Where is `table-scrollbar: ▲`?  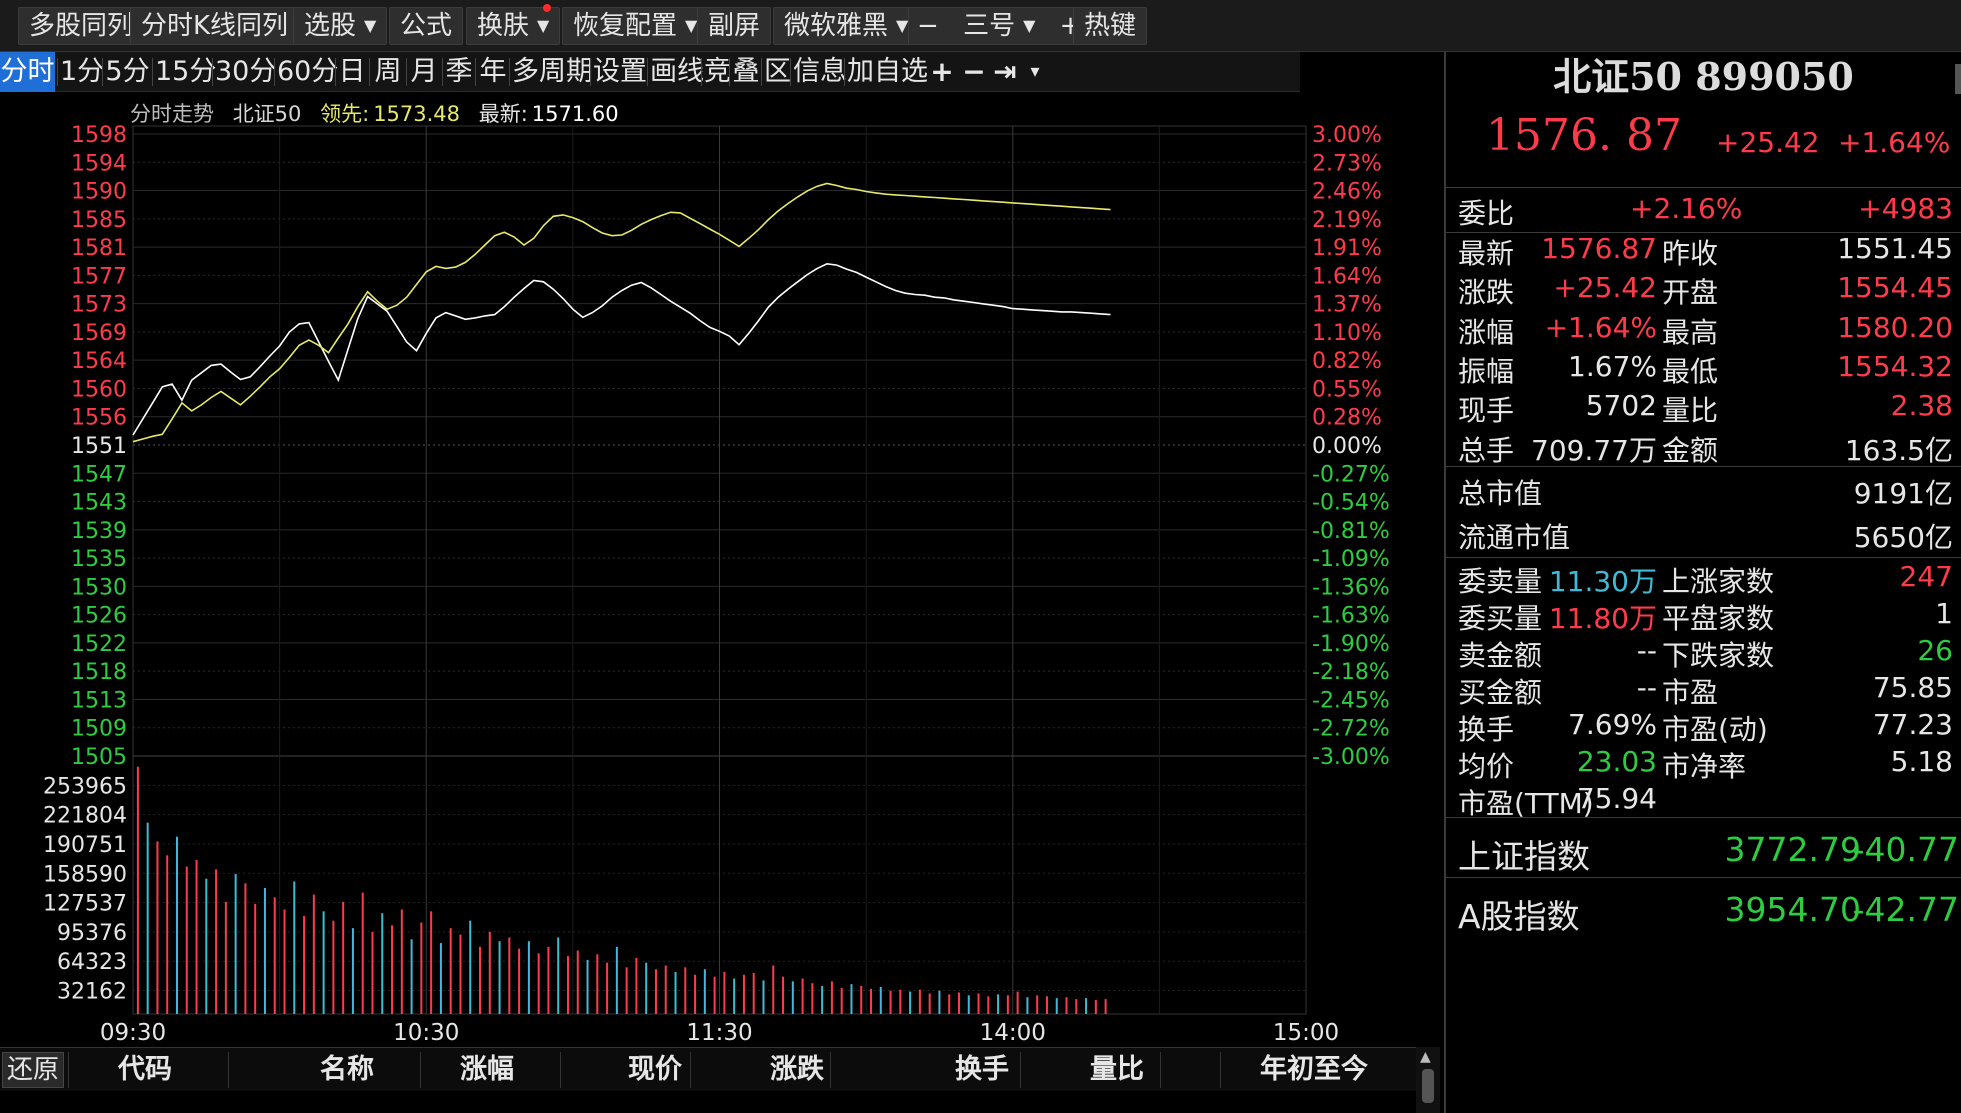
table-scrollbar: ▲ is located at coordinates (1428, 1080).